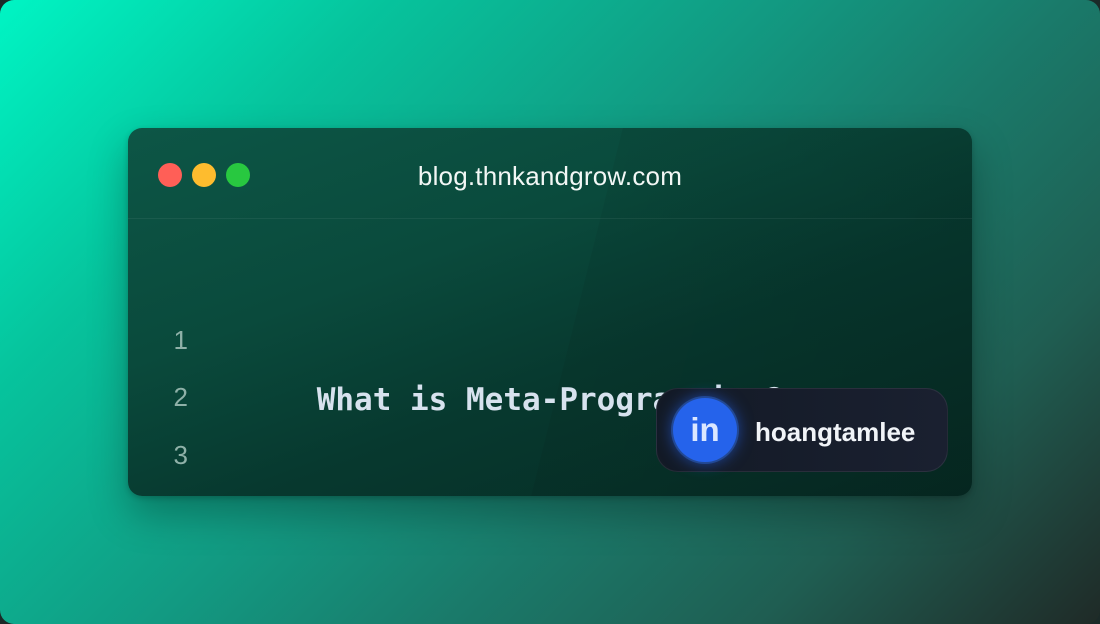  I want to click on title-bar: blog.thnkandgrow.com, so click(550, 173).